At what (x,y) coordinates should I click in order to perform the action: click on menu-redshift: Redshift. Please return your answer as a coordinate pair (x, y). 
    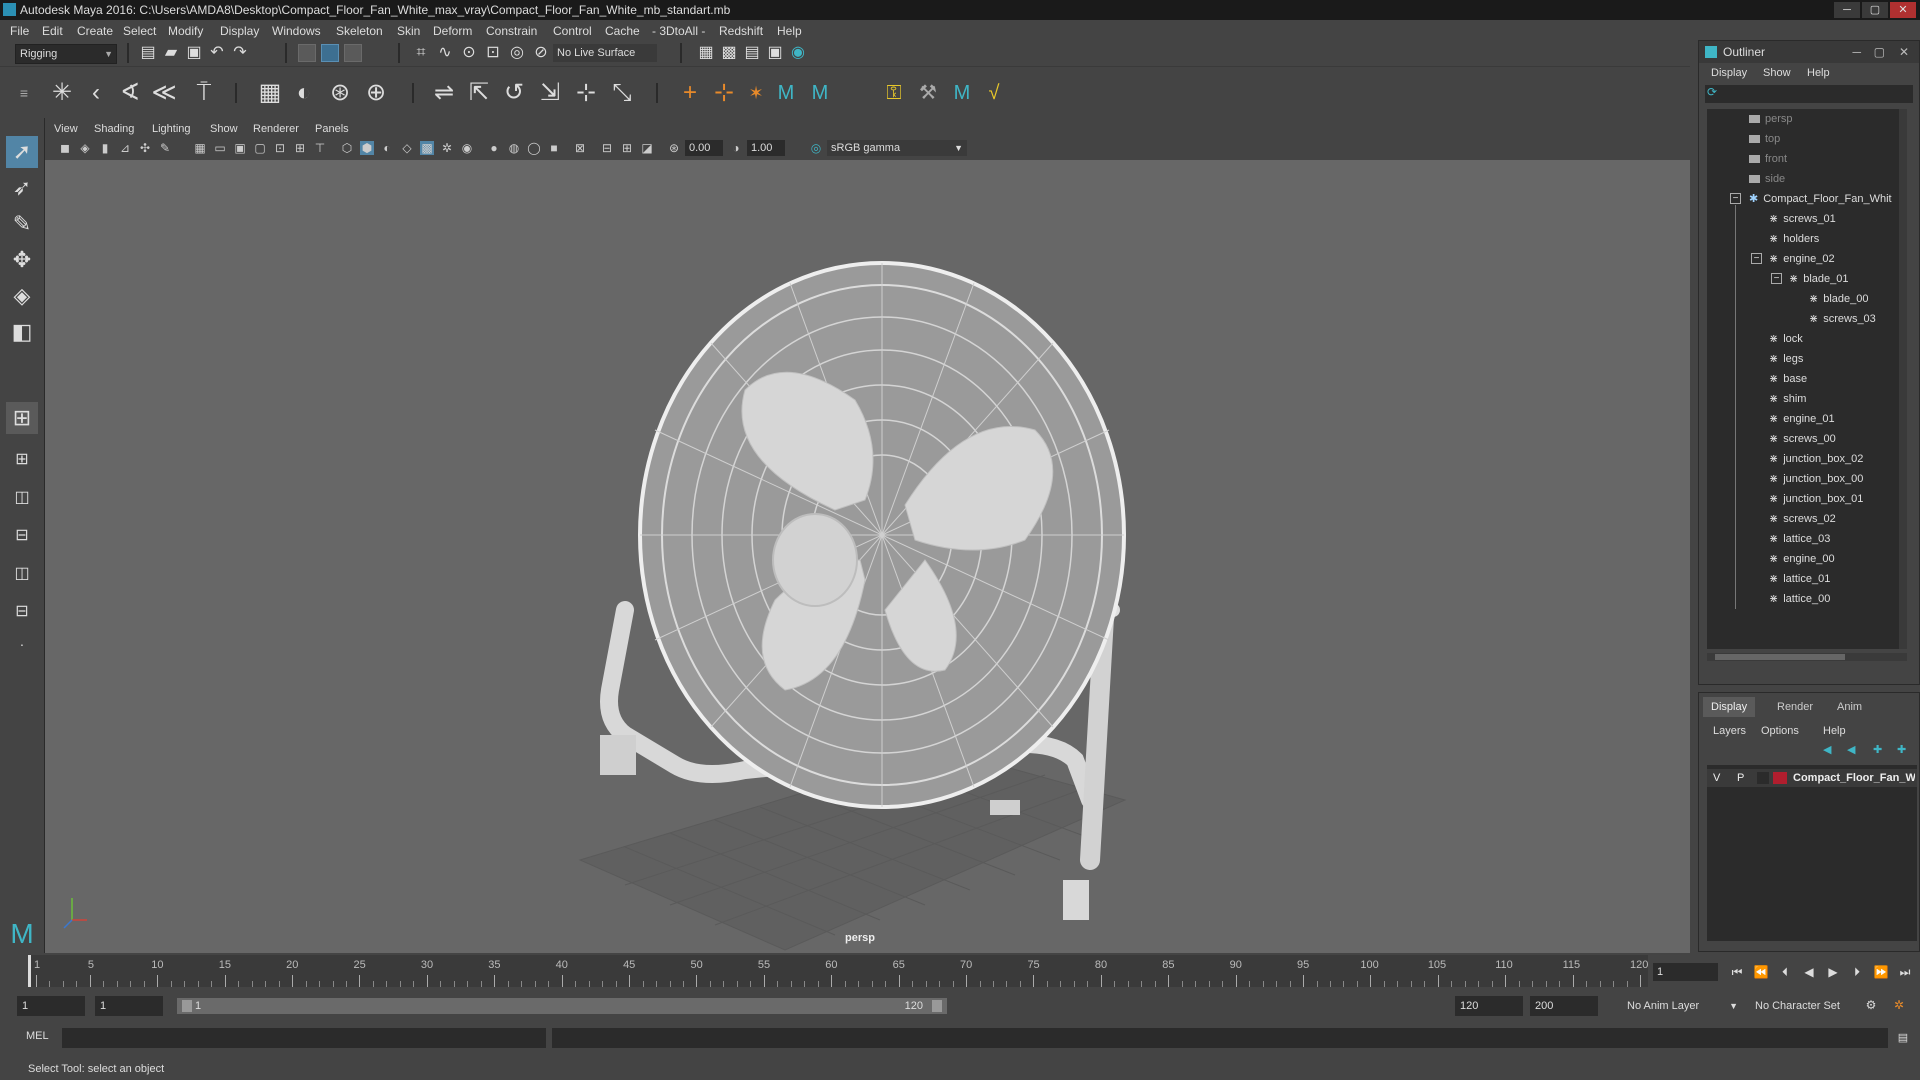
    Looking at the image, I should click on (741, 31).